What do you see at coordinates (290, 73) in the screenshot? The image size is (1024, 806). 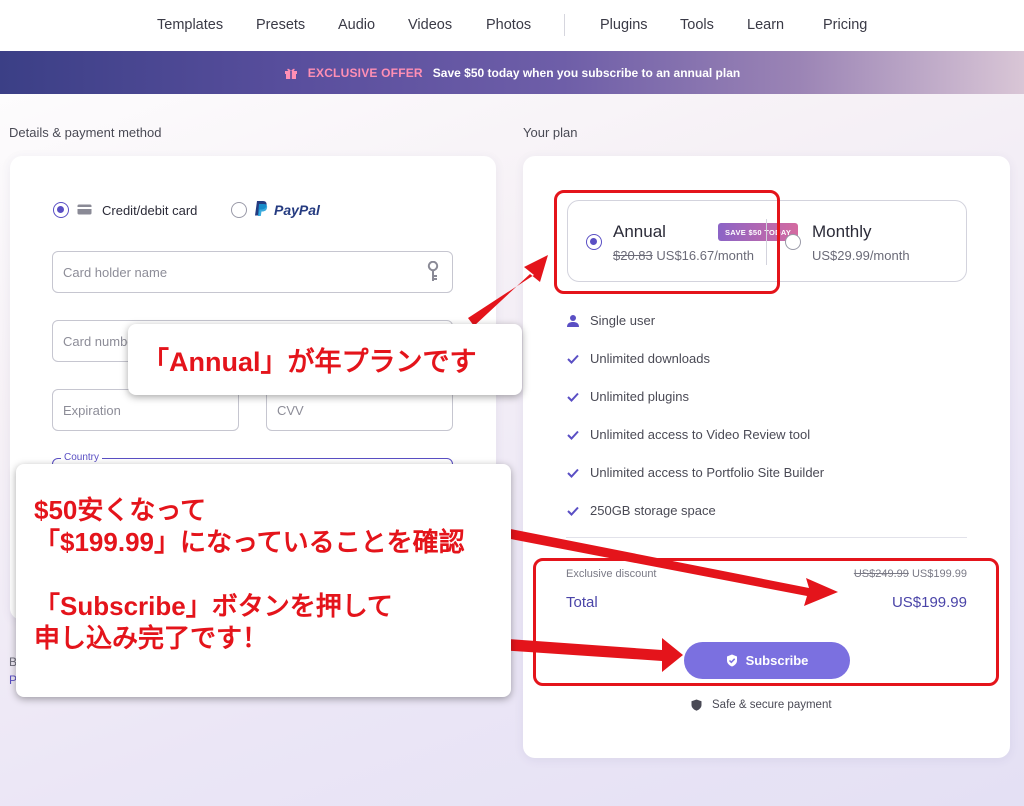 I see `gift-icon` at bounding box center [290, 73].